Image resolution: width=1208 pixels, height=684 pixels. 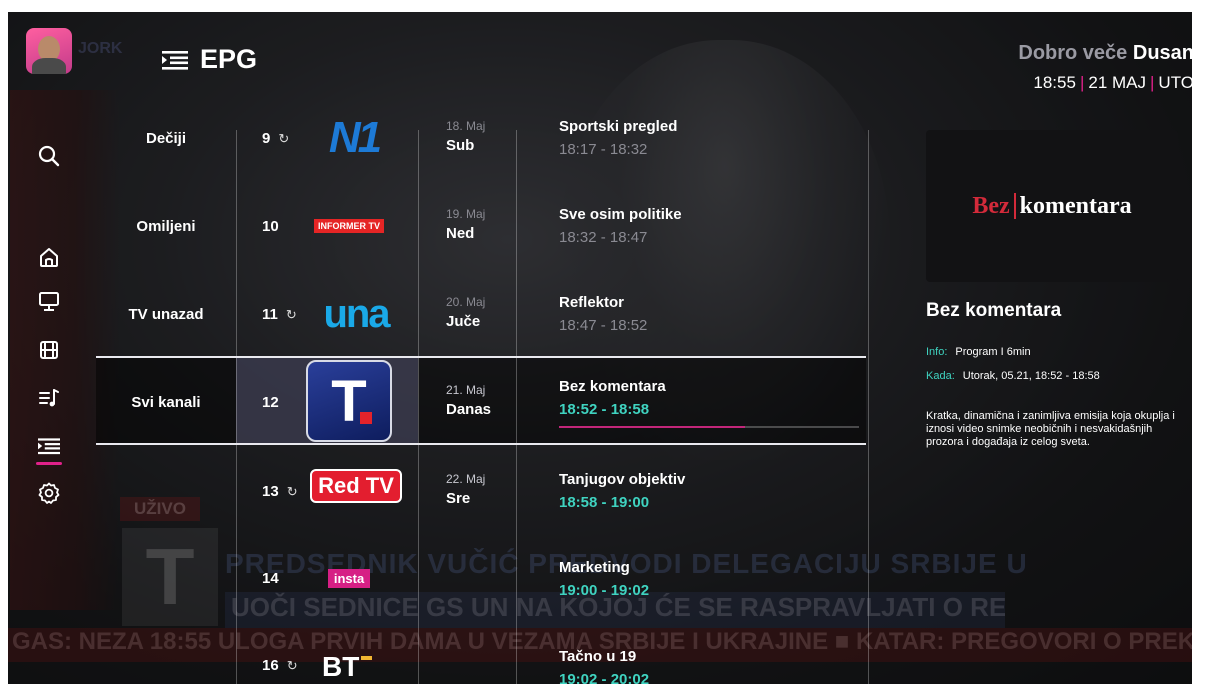 I want to click on program-item: Reflektor 18:47 - 18:52, so click(x=603, y=314).